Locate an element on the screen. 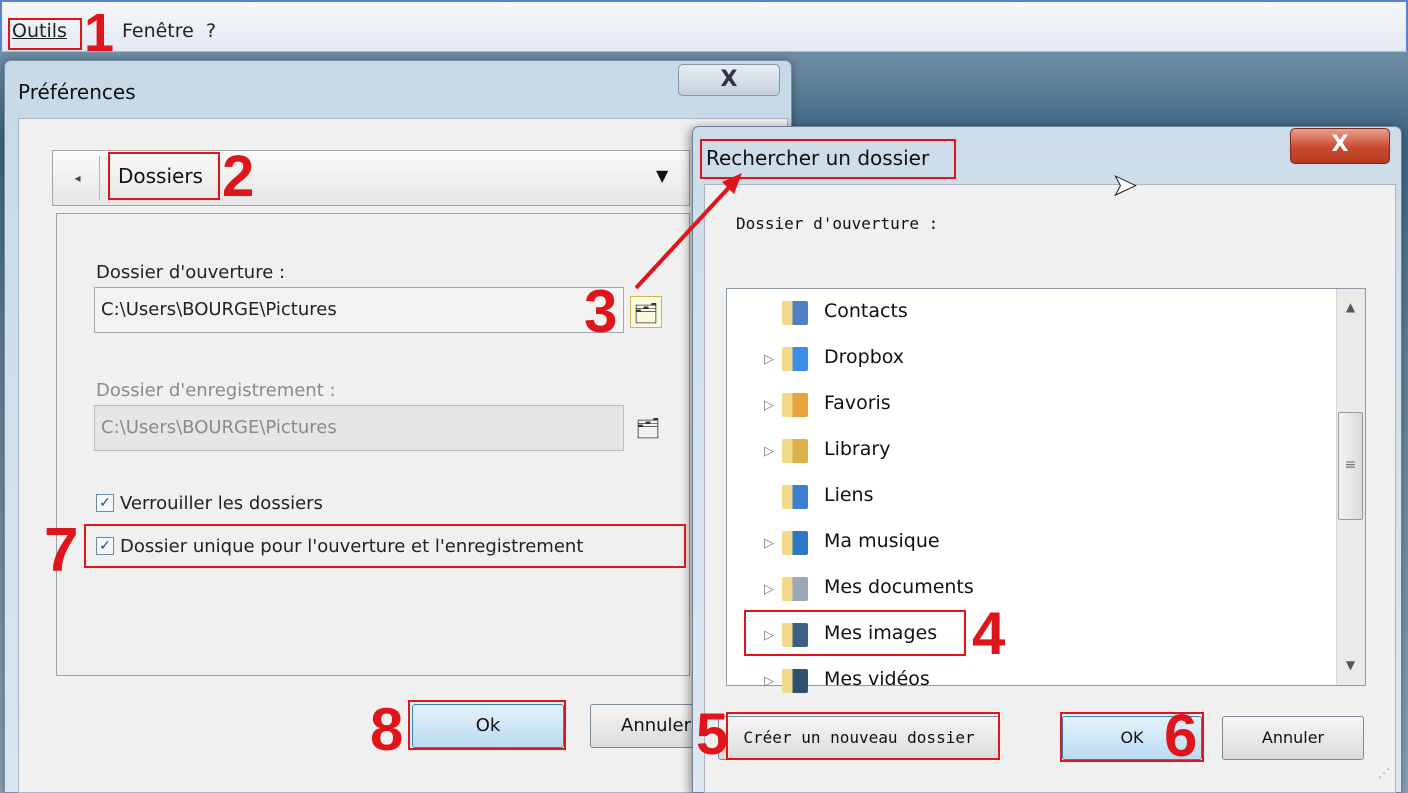  tree-item-label: Ma musique is located at coordinates (882, 541).